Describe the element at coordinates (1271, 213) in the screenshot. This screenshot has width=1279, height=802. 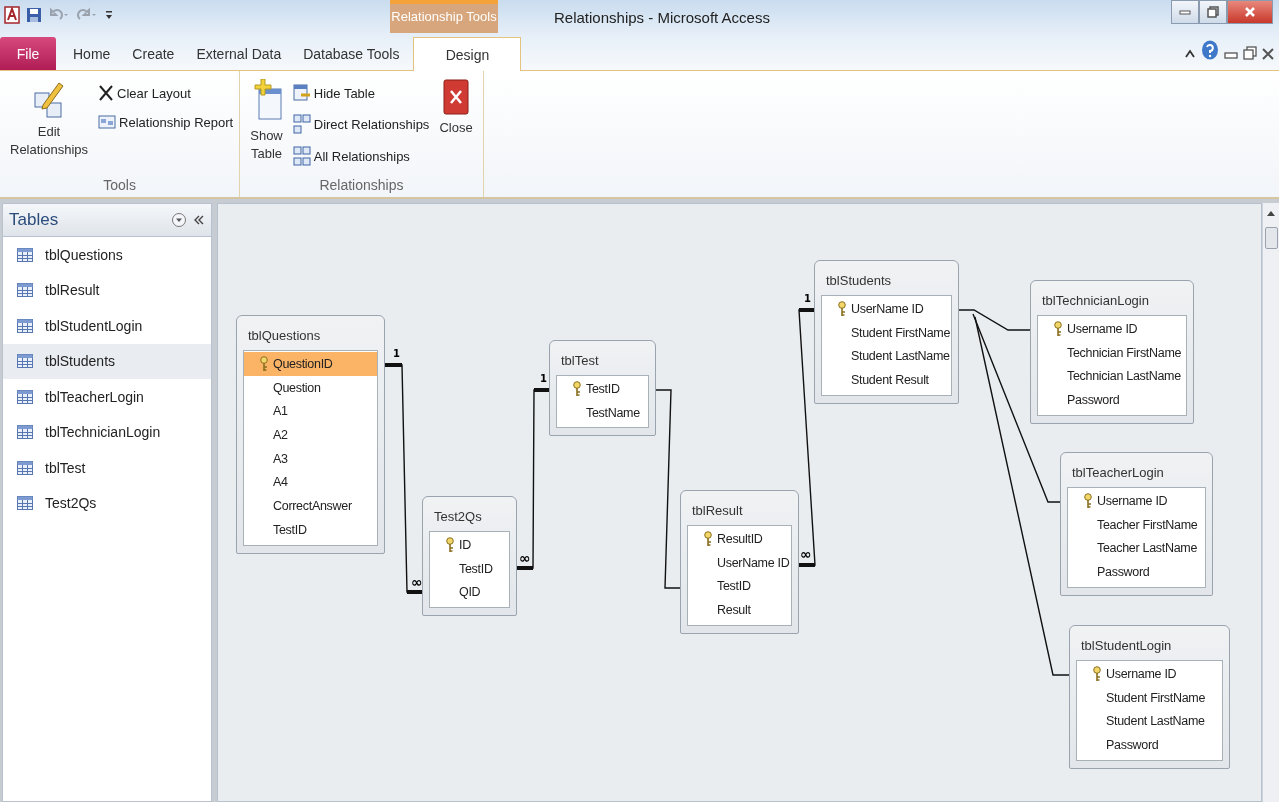
I see `scroll-up-icon` at that location.